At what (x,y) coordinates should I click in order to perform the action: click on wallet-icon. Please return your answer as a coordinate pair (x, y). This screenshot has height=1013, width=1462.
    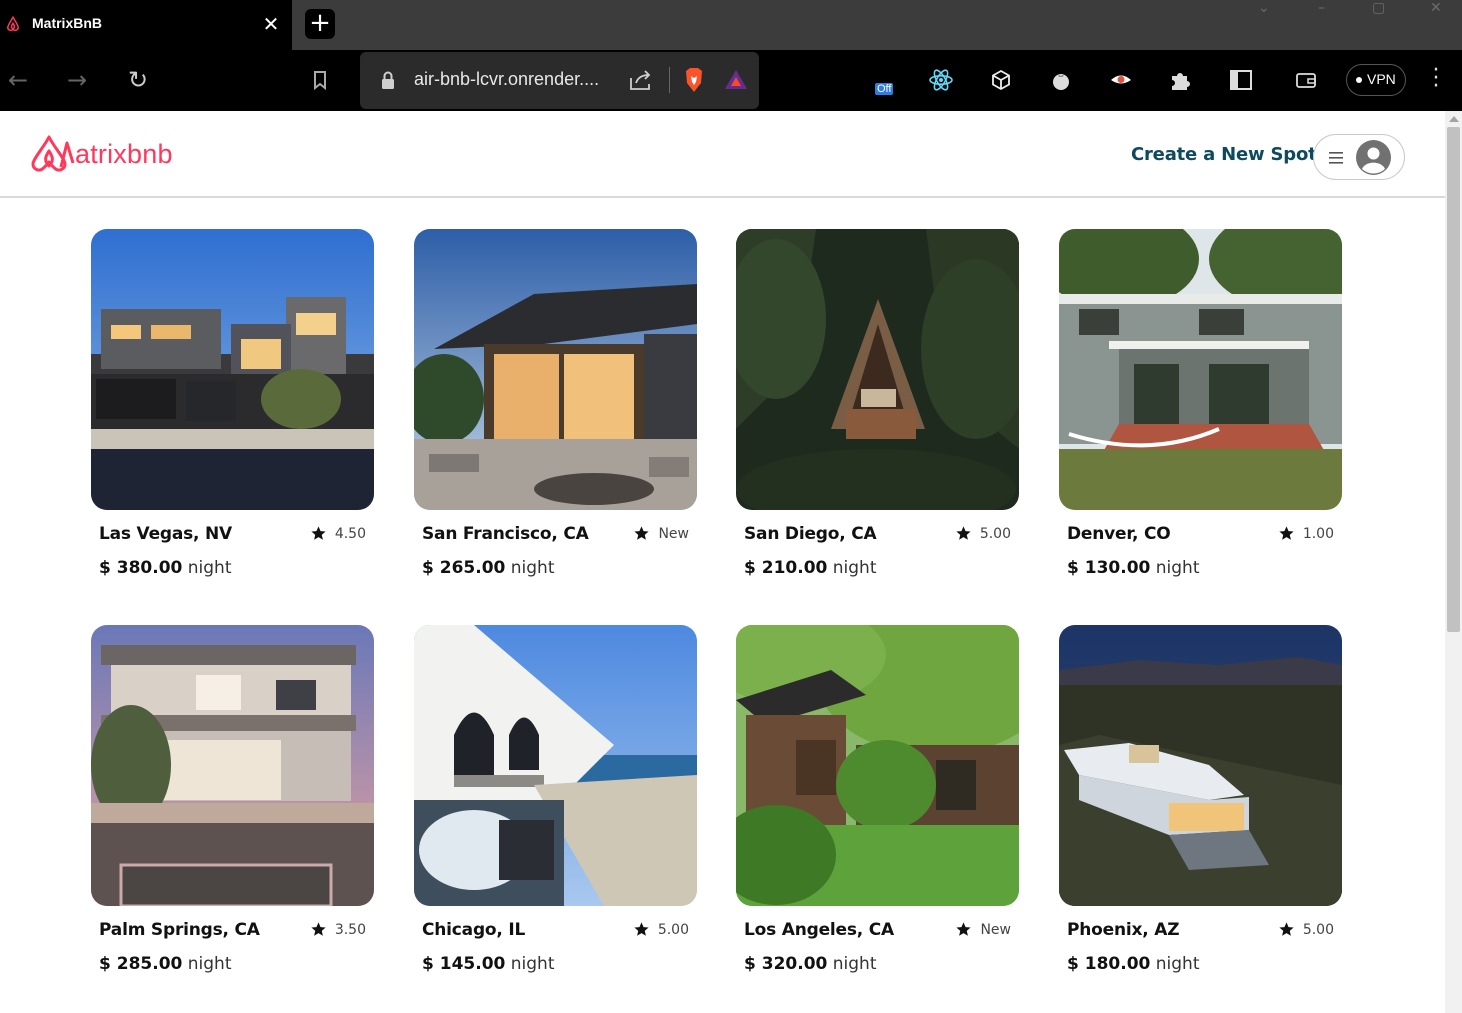
    Looking at the image, I should click on (1306, 80).